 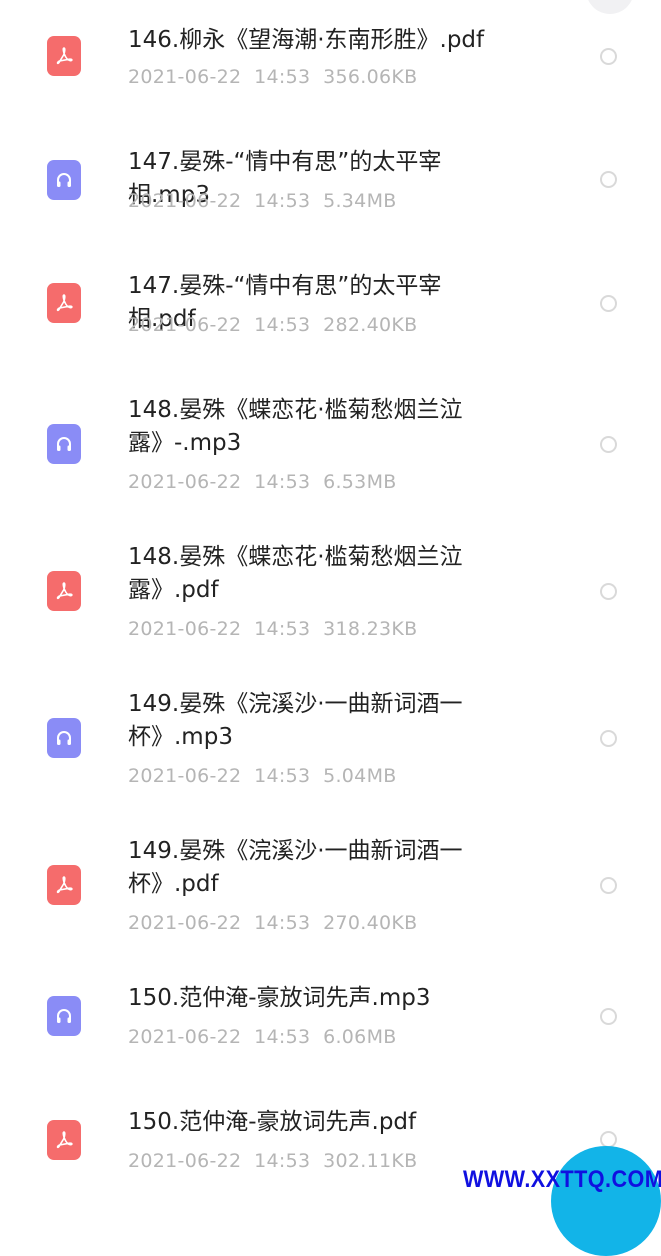 I want to click on file-name: 149.晏殊《浣溪沙·一曲新词酒一 杯》.pdf, so click(x=295, y=867).